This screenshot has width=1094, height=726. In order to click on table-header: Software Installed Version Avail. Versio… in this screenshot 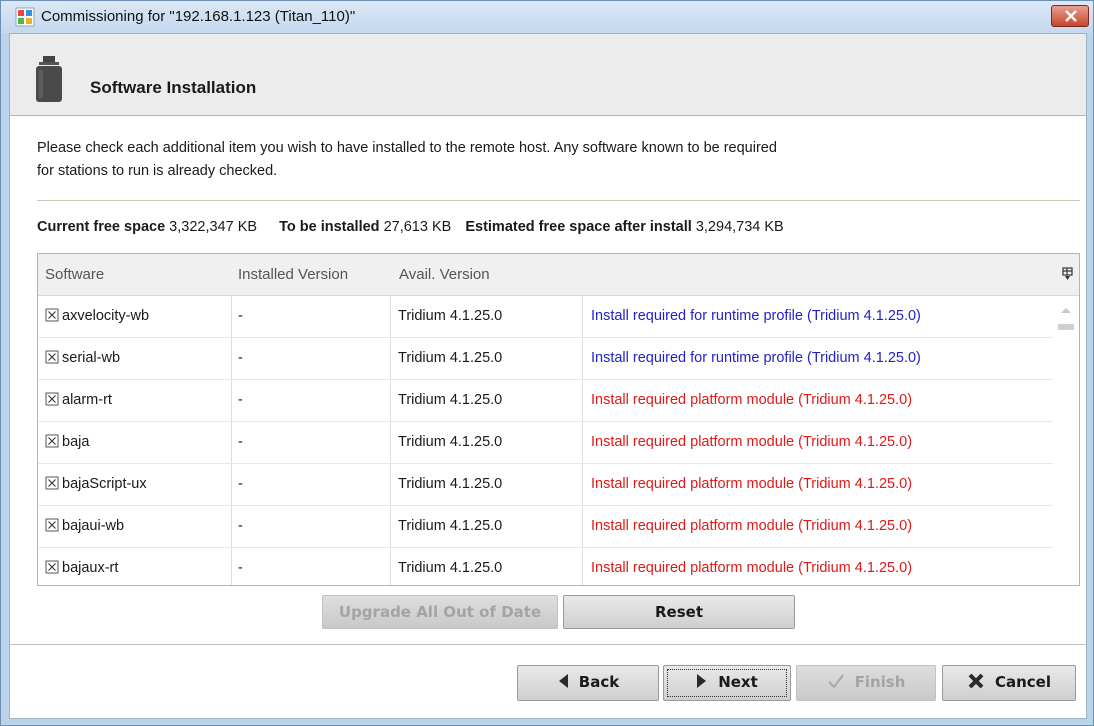, I will do `click(558, 275)`.